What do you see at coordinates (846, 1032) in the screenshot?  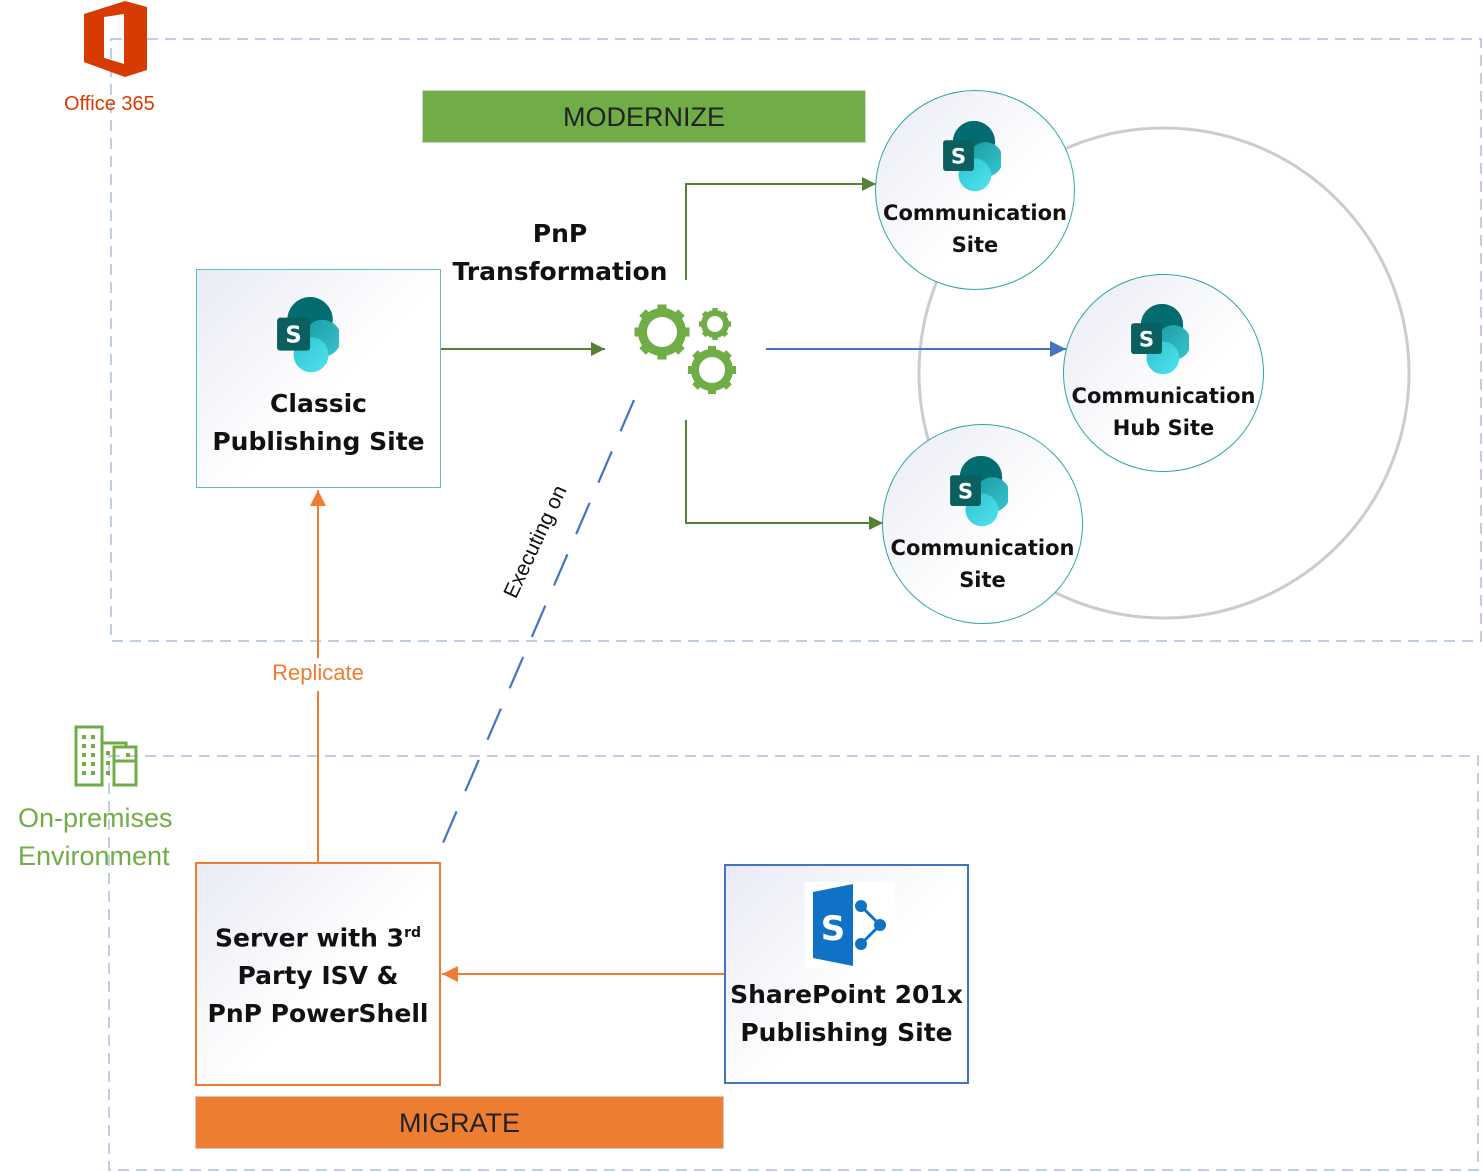 I see `sp201x-line2: Publishing Site` at bounding box center [846, 1032].